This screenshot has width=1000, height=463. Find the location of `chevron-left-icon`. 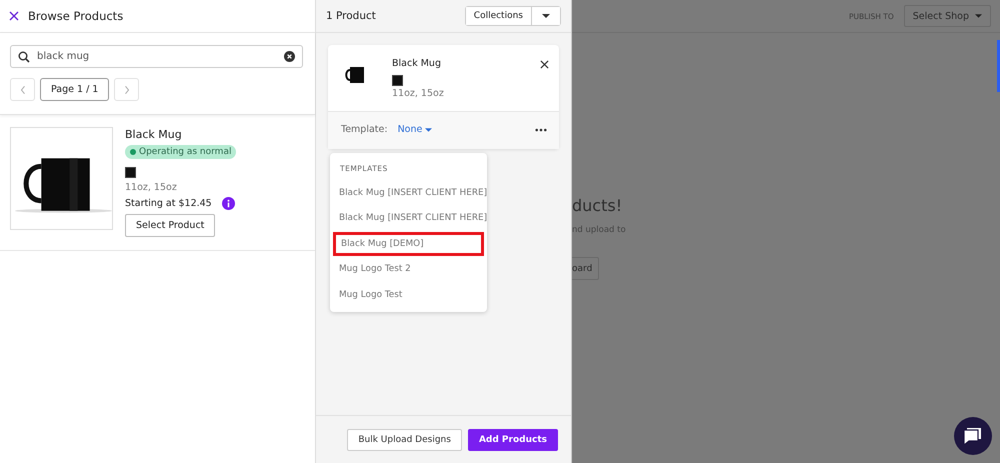

chevron-left-icon is located at coordinates (23, 89).